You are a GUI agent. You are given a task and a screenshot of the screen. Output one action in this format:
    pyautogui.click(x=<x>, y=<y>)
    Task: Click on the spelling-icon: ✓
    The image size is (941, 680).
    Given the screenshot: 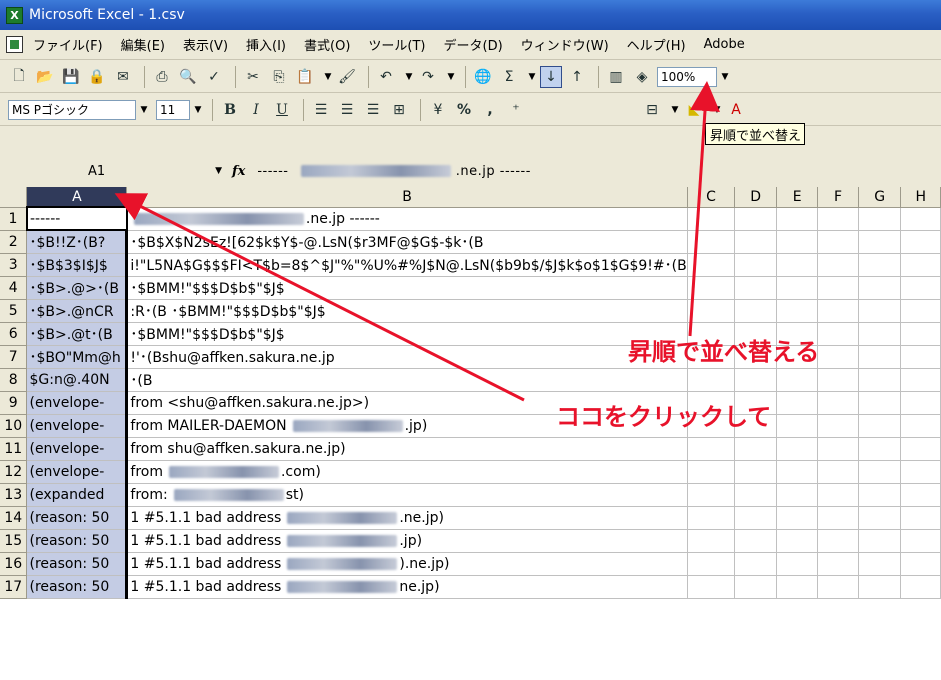 What is the action you would take?
    pyautogui.click(x=214, y=77)
    